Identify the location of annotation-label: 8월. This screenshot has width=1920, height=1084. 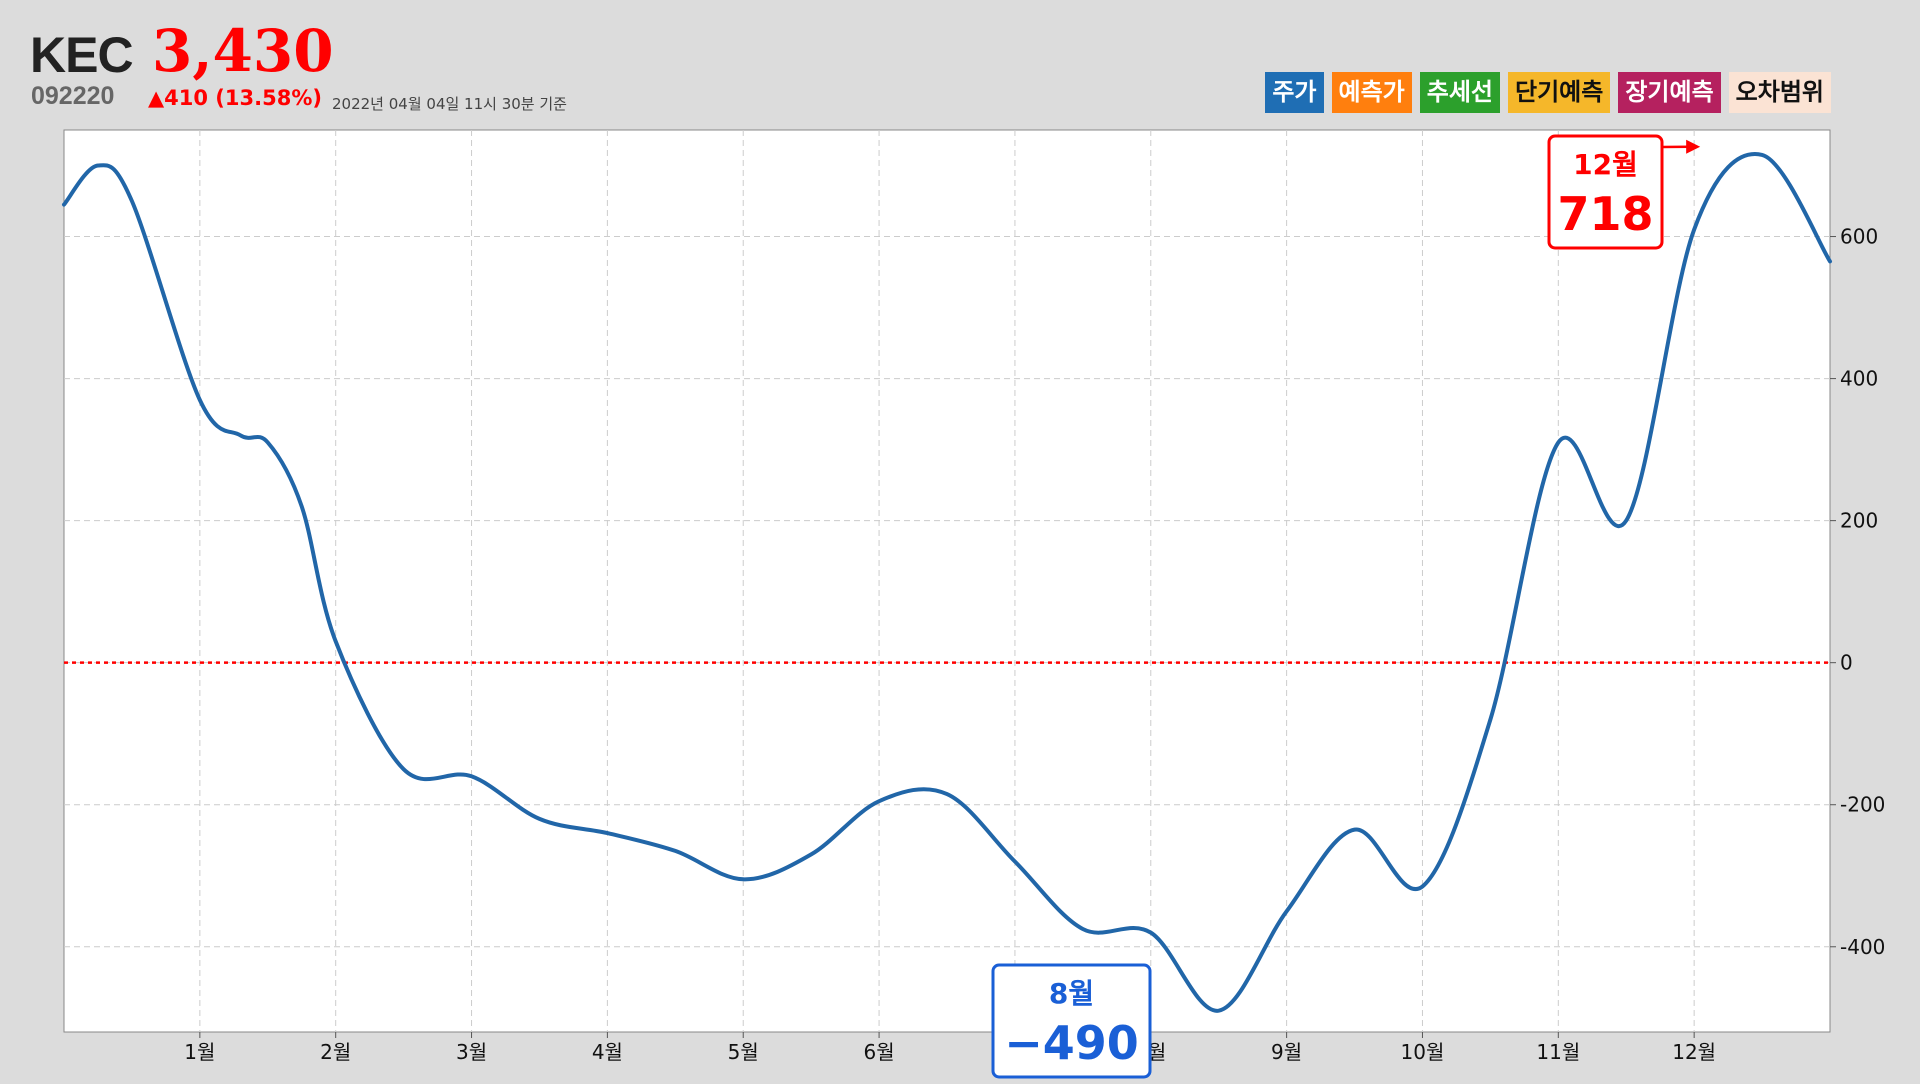
(1071, 993).